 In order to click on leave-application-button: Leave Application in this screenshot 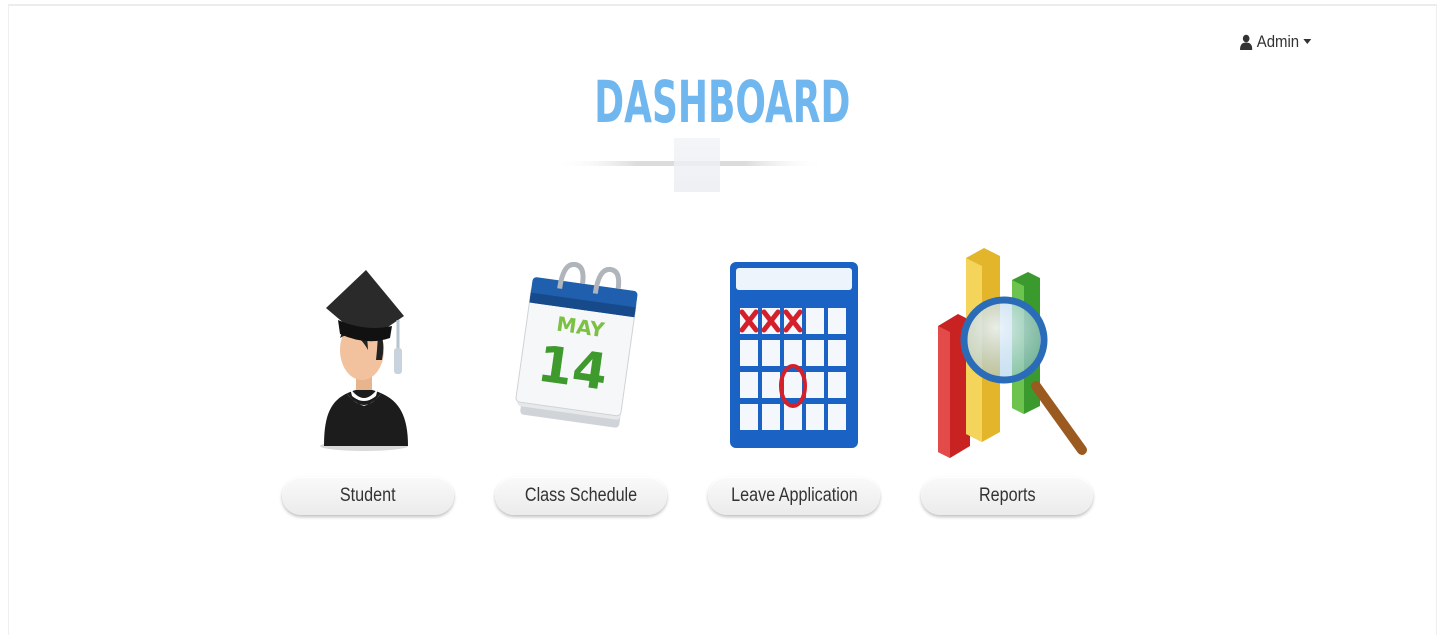, I will do `click(794, 496)`.